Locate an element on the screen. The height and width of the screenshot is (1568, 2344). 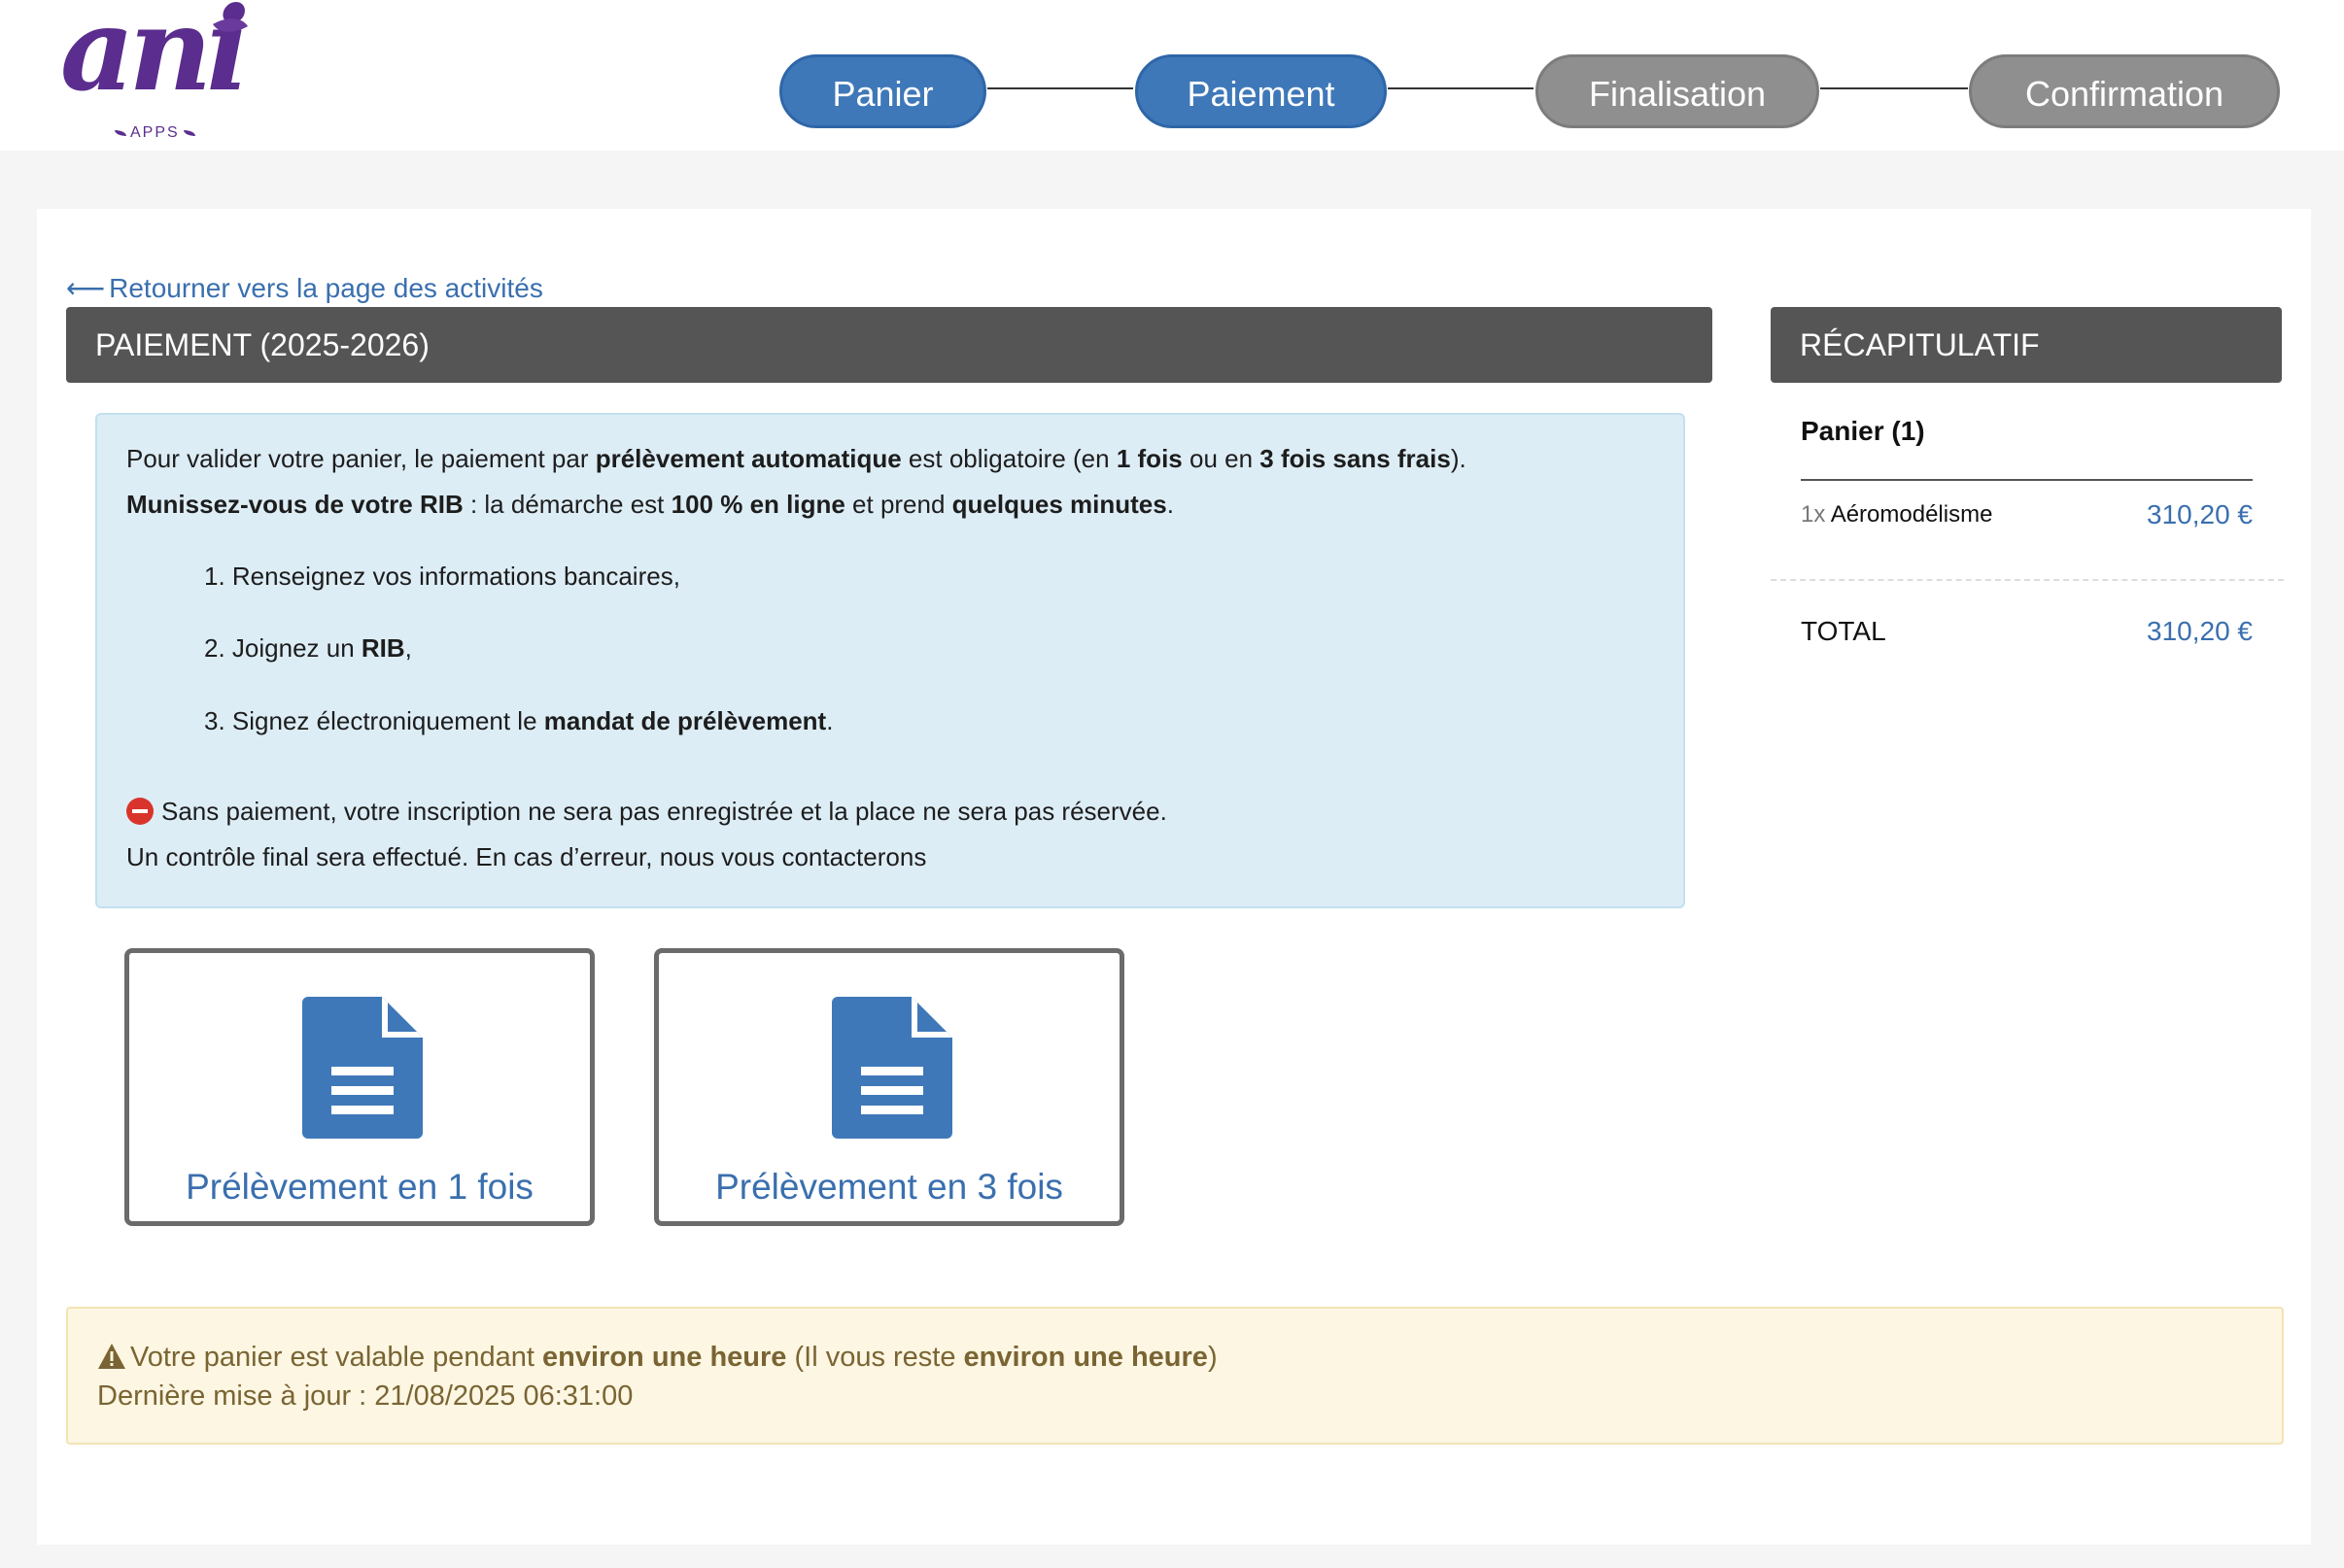
info-bold: Munissez-vous de votre RIB is located at coordinates (295, 504).